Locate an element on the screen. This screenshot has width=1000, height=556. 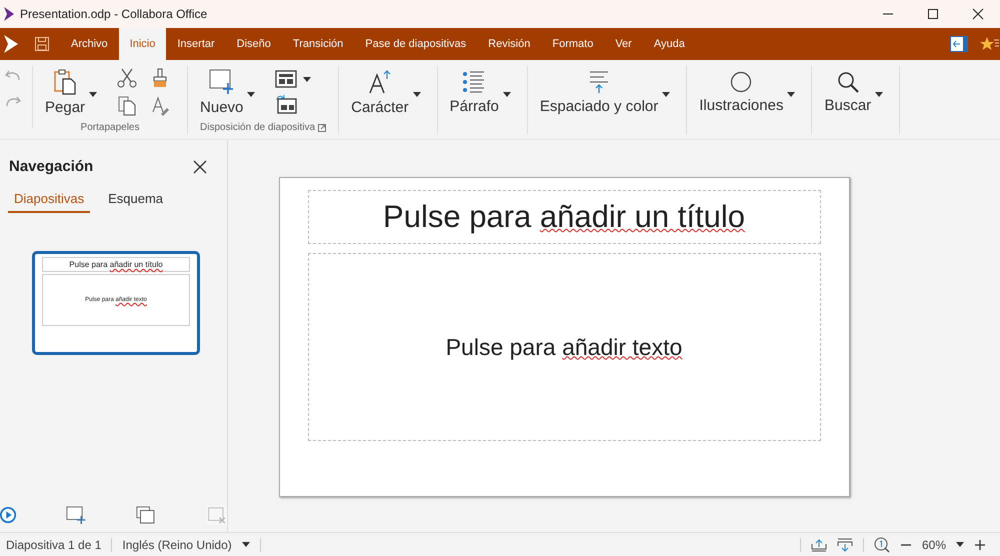
duplicate-slide-icon is located at coordinates (146, 515).